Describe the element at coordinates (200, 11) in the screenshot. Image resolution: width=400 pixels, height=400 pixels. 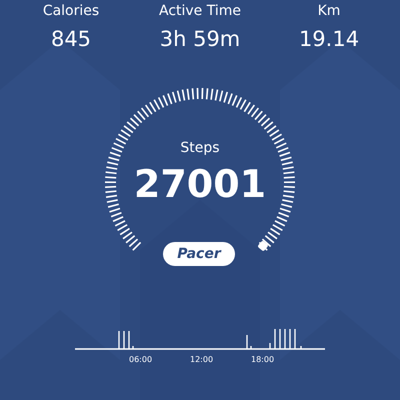
I see `stat-label: Active Time` at that location.